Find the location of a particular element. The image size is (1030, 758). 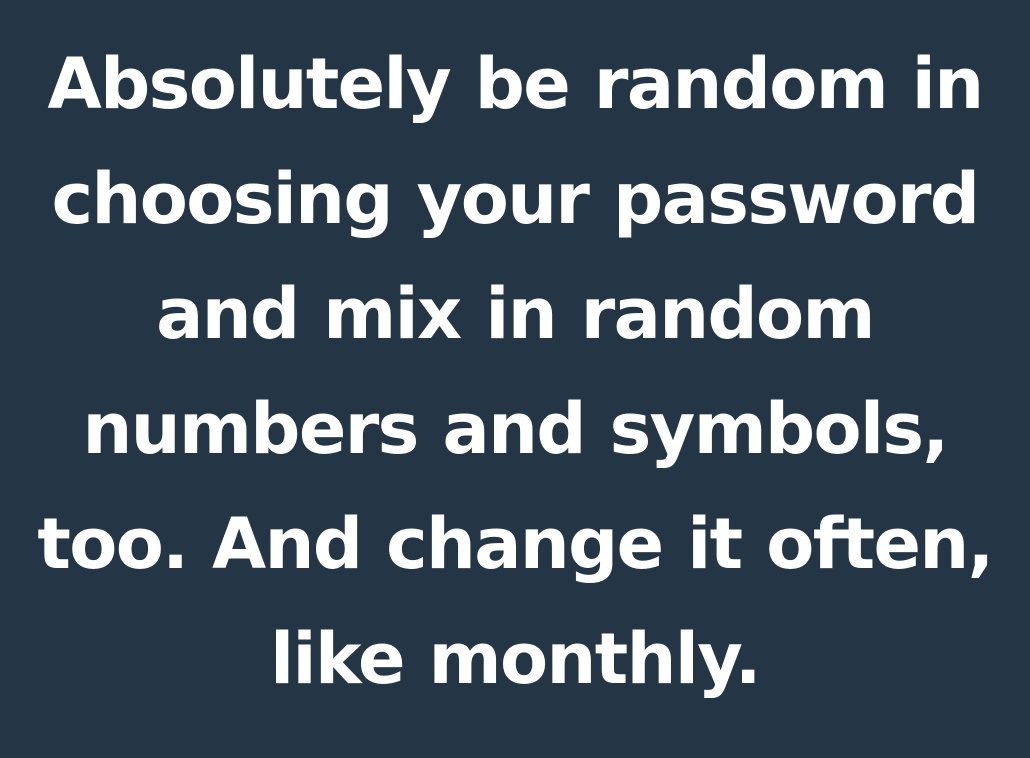

quote-line-2: choosing your password is located at coordinates (515, 199).